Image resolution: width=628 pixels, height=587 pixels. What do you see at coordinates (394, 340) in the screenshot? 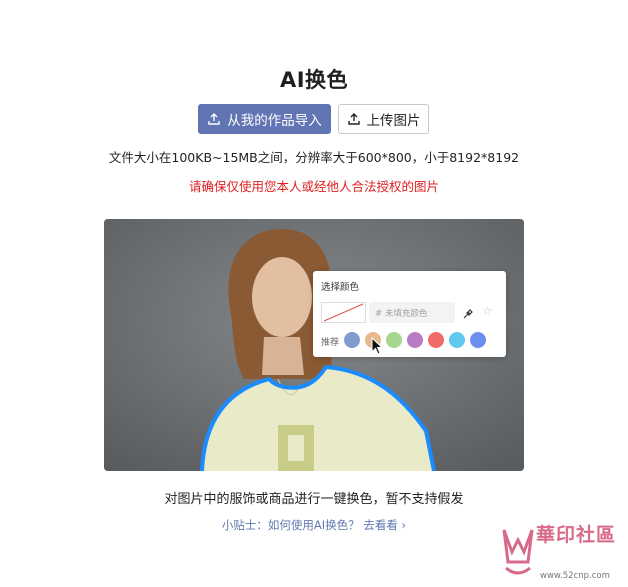
I see `swatch-green` at bounding box center [394, 340].